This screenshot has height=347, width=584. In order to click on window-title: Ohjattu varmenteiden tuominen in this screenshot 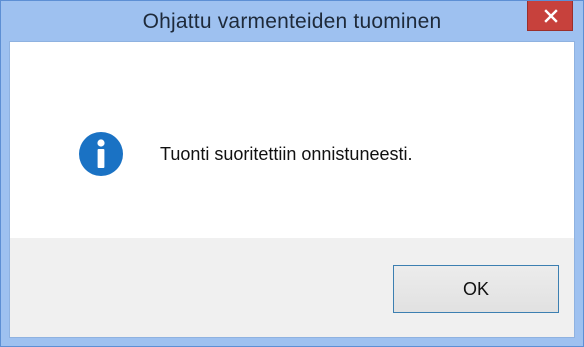, I will do `click(292, 21)`.